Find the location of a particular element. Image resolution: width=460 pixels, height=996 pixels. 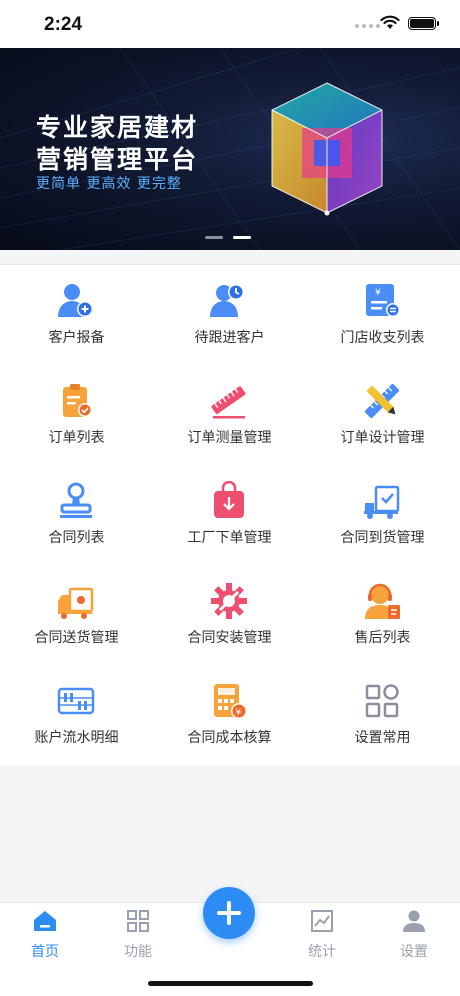

battery-icon is located at coordinates (423, 23).